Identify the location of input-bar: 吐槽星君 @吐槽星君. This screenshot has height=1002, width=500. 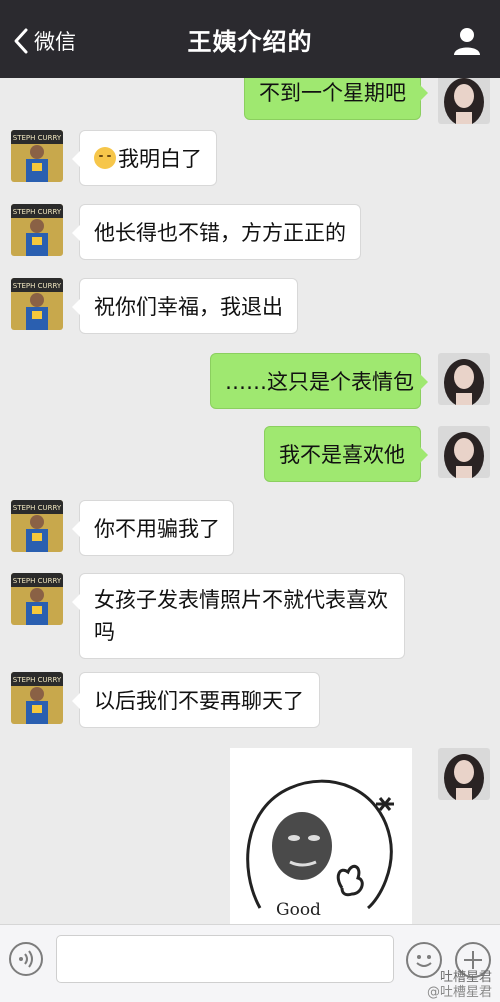
(250, 963).